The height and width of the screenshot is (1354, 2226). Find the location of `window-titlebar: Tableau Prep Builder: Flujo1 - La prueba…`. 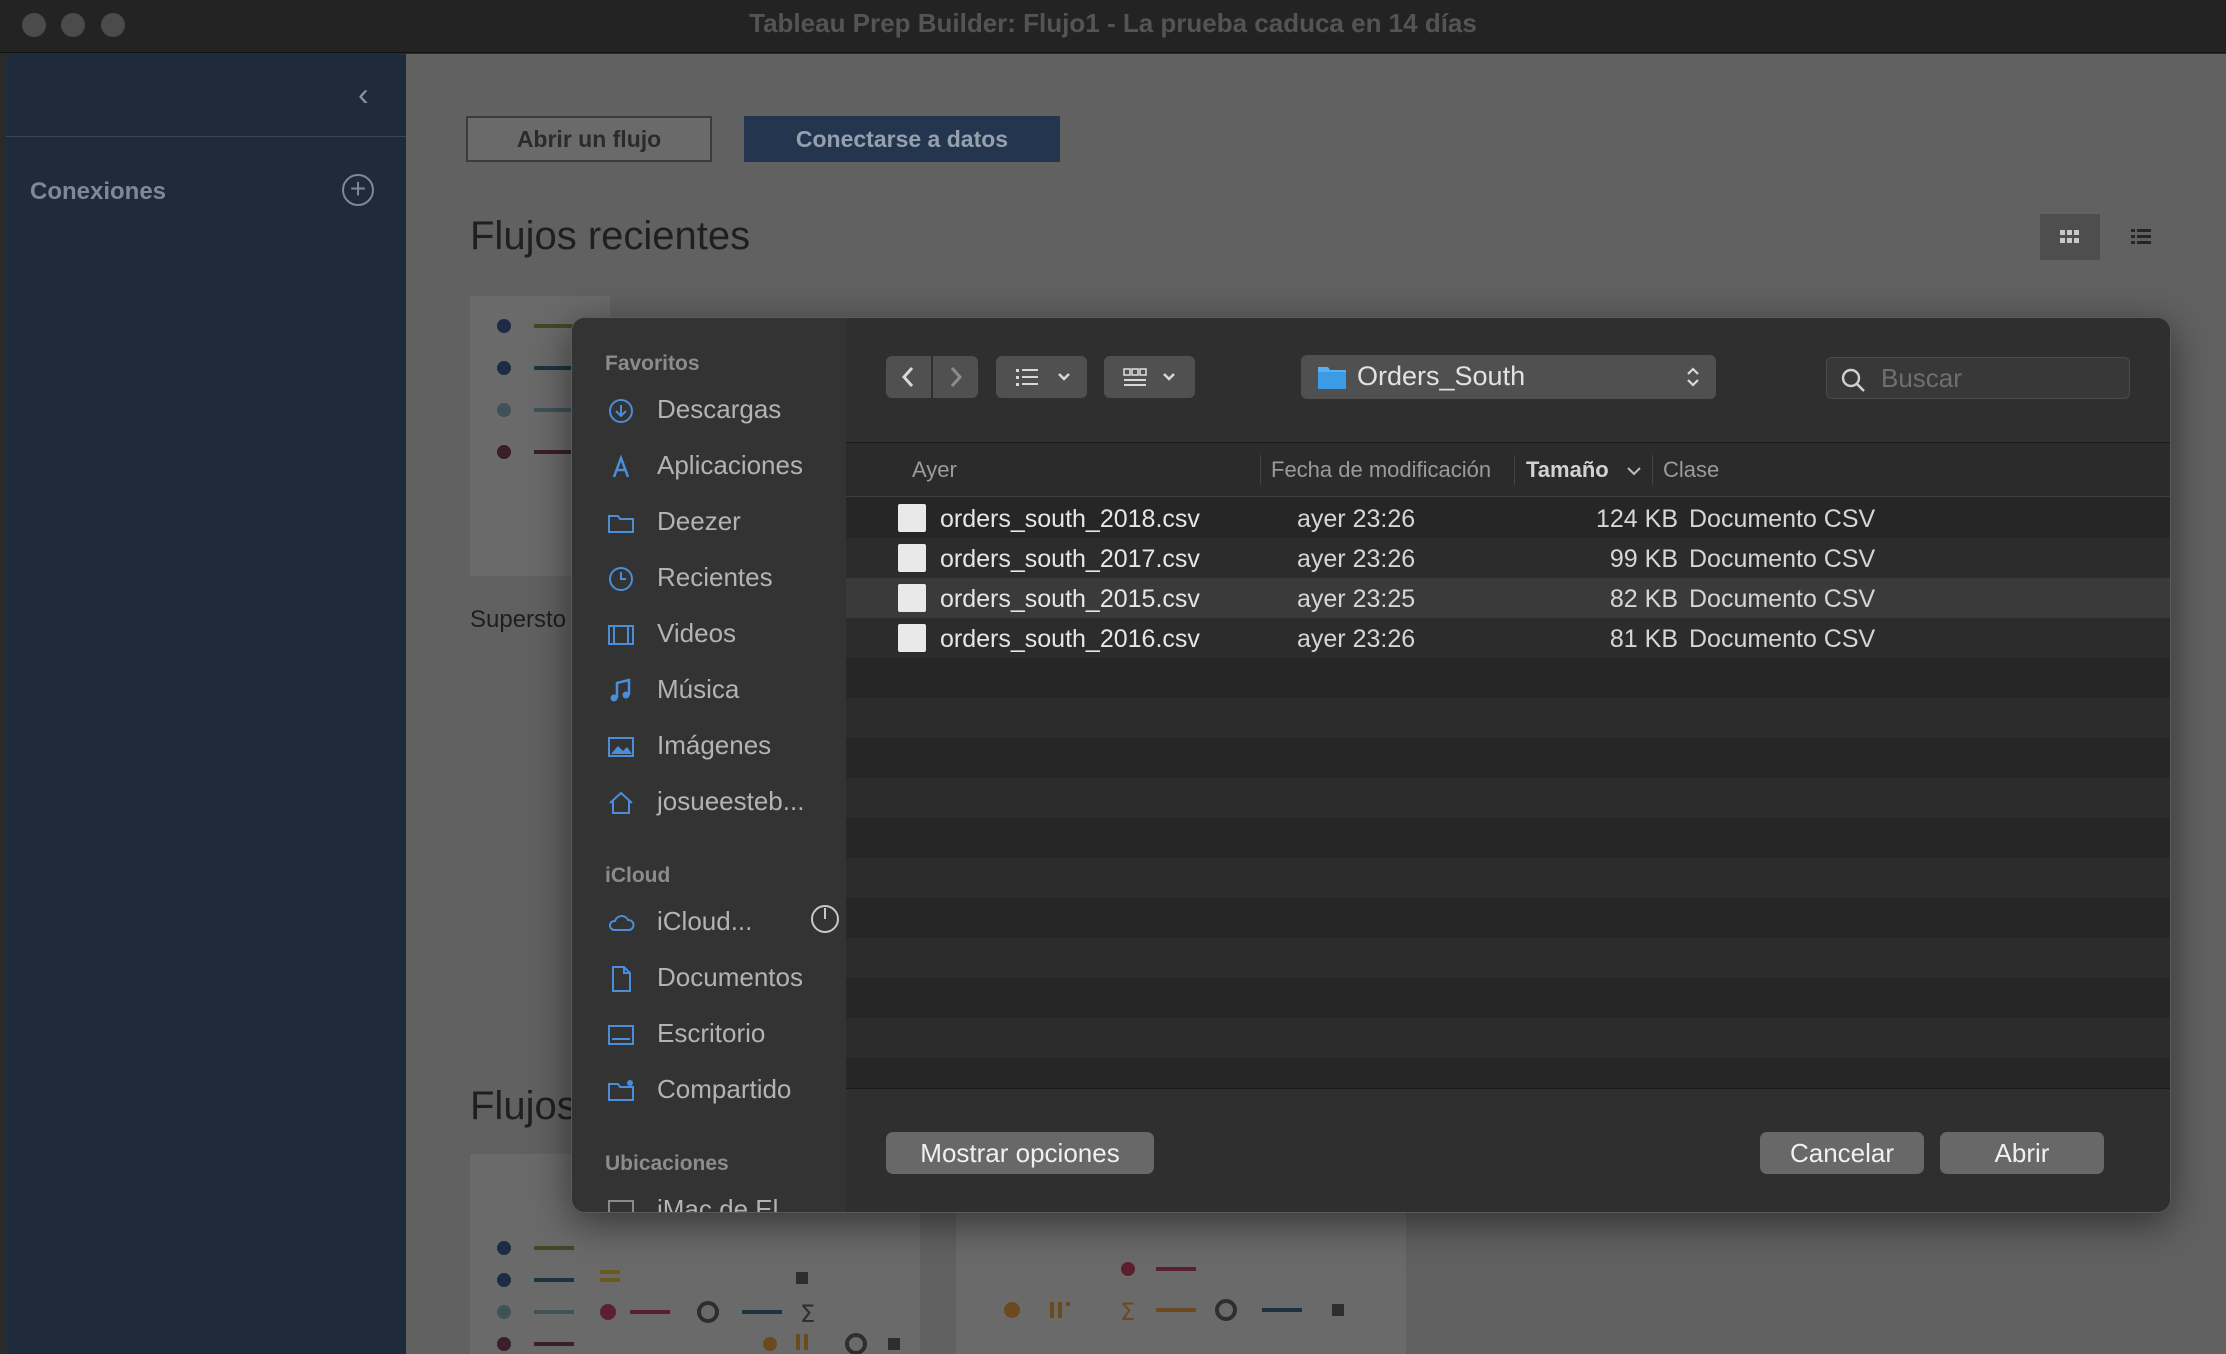

window-titlebar: Tableau Prep Builder: Flujo1 - La prueba… is located at coordinates (1113, 26).